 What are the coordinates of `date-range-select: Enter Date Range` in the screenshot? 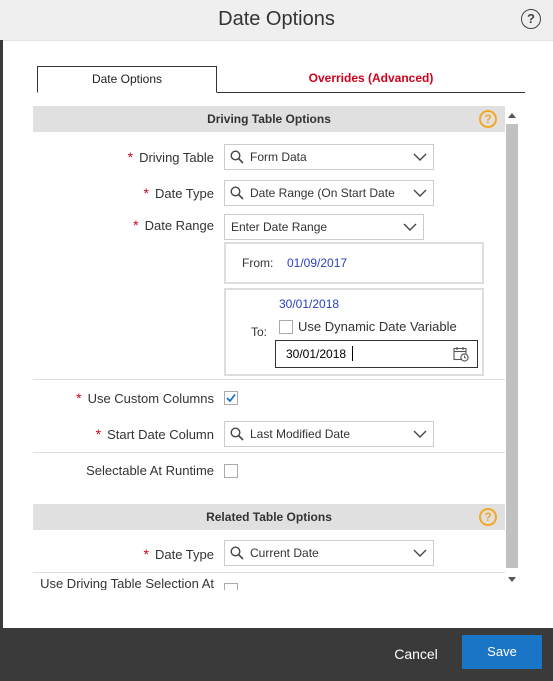 It's located at (324, 227).